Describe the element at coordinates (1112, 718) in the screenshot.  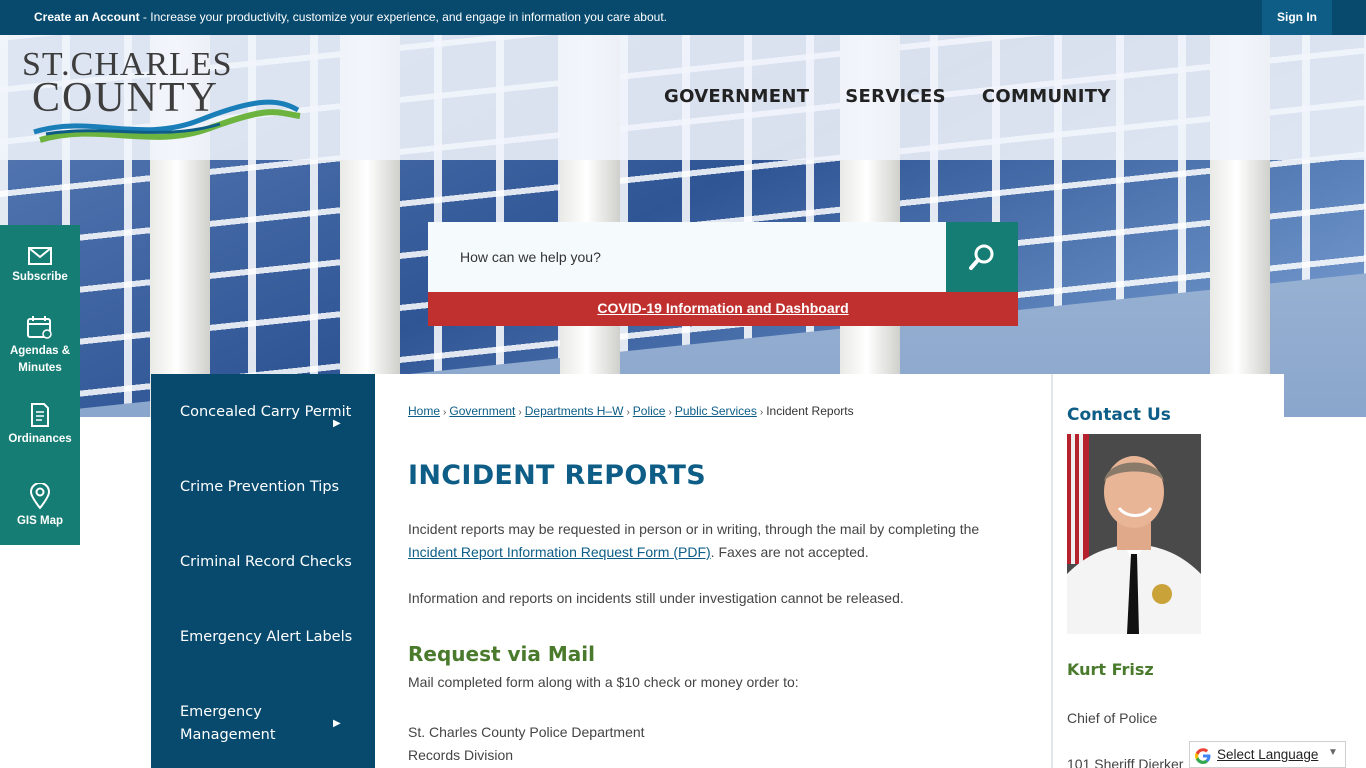
I see `contact-role: Chief of Police` at that location.